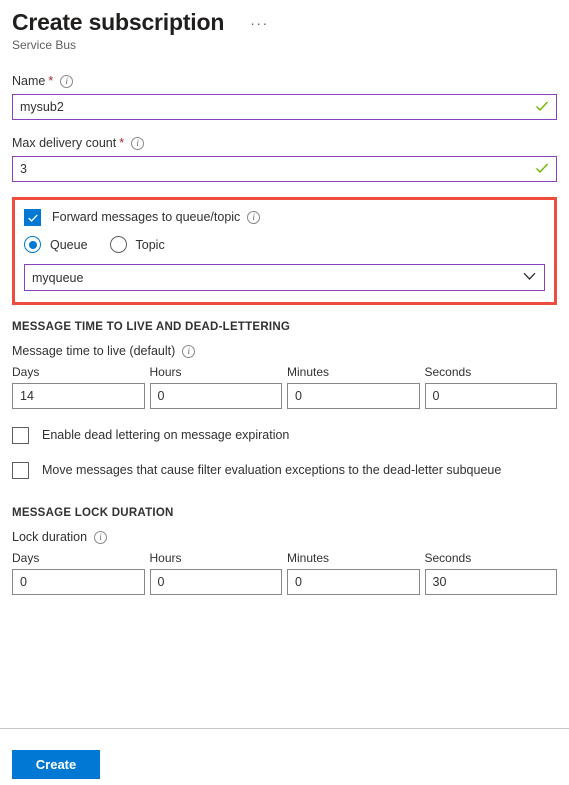 This screenshot has height=785, width=569. Describe the element at coordinates (150, 244) in the screenshot. I see `topic-radio-label: Topic` at that location.